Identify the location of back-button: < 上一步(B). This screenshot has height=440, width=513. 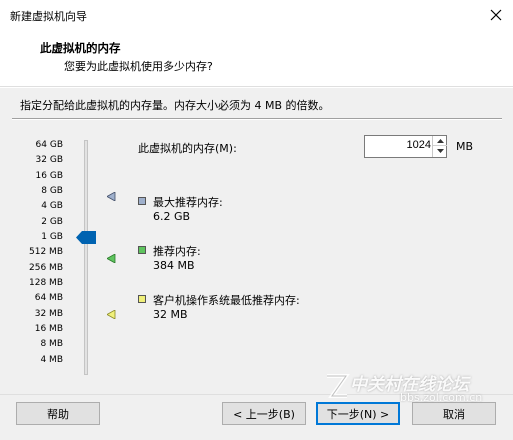
(264, 413).